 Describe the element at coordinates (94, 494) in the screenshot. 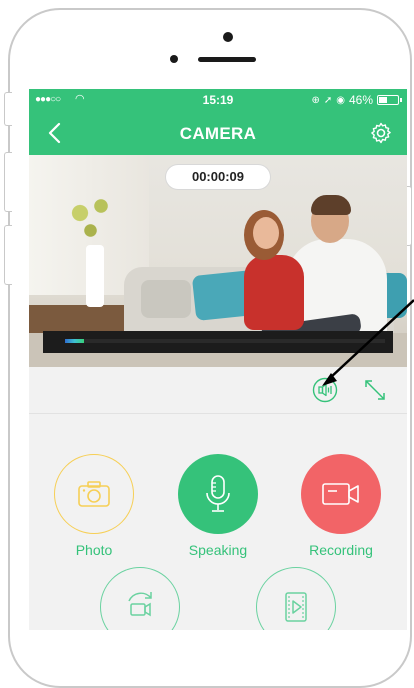

I see `camera-icon` at that location.